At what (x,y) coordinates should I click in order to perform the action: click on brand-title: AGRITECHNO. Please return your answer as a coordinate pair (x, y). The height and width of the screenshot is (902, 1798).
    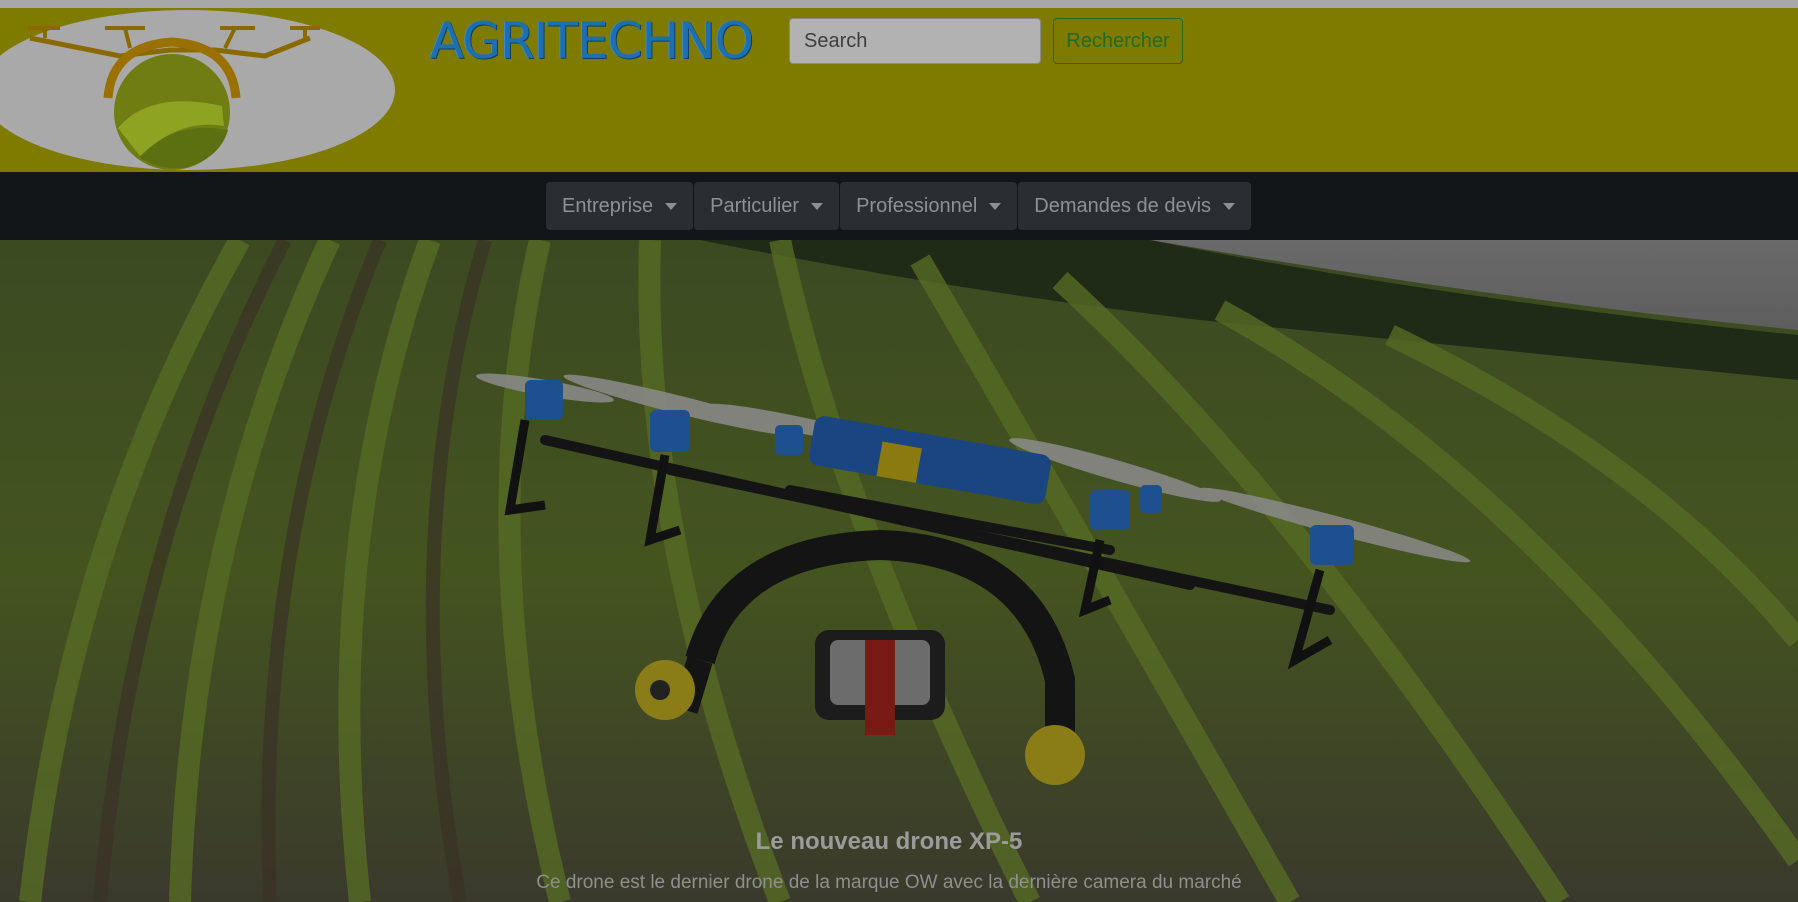
    Looking at the image, I should click on (592, 41).